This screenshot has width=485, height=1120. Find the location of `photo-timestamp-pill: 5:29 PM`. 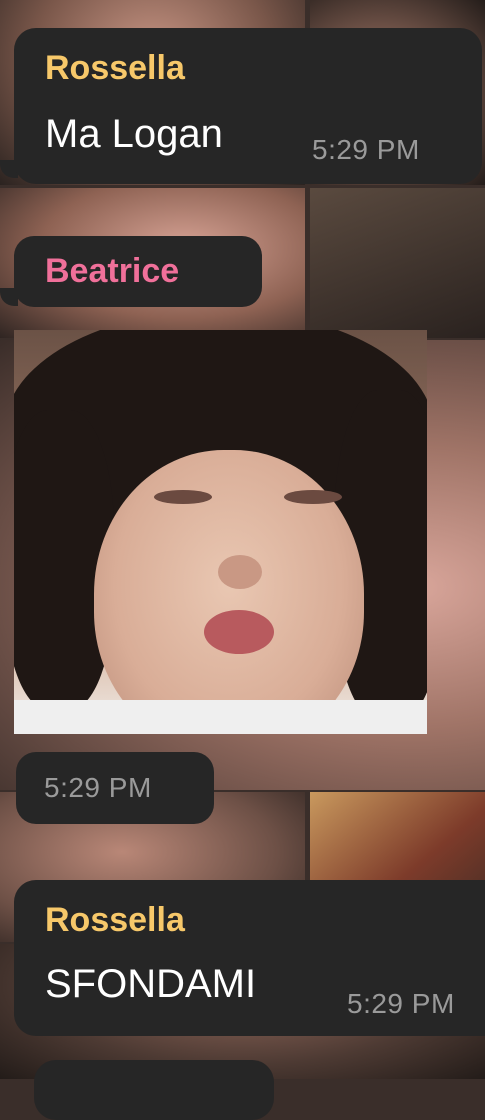

photo-timestamp-pill: 5:29 PM is located at coordinates (115, 788).